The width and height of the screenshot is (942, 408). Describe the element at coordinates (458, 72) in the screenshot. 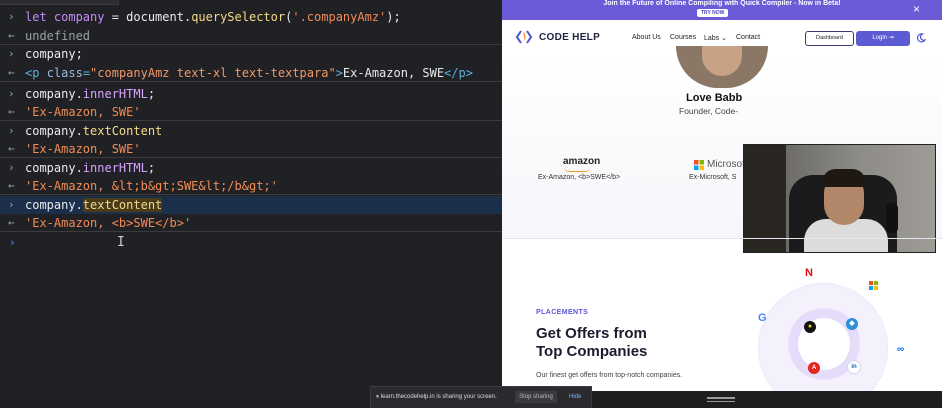

I see `code-token: </p>` at that location.